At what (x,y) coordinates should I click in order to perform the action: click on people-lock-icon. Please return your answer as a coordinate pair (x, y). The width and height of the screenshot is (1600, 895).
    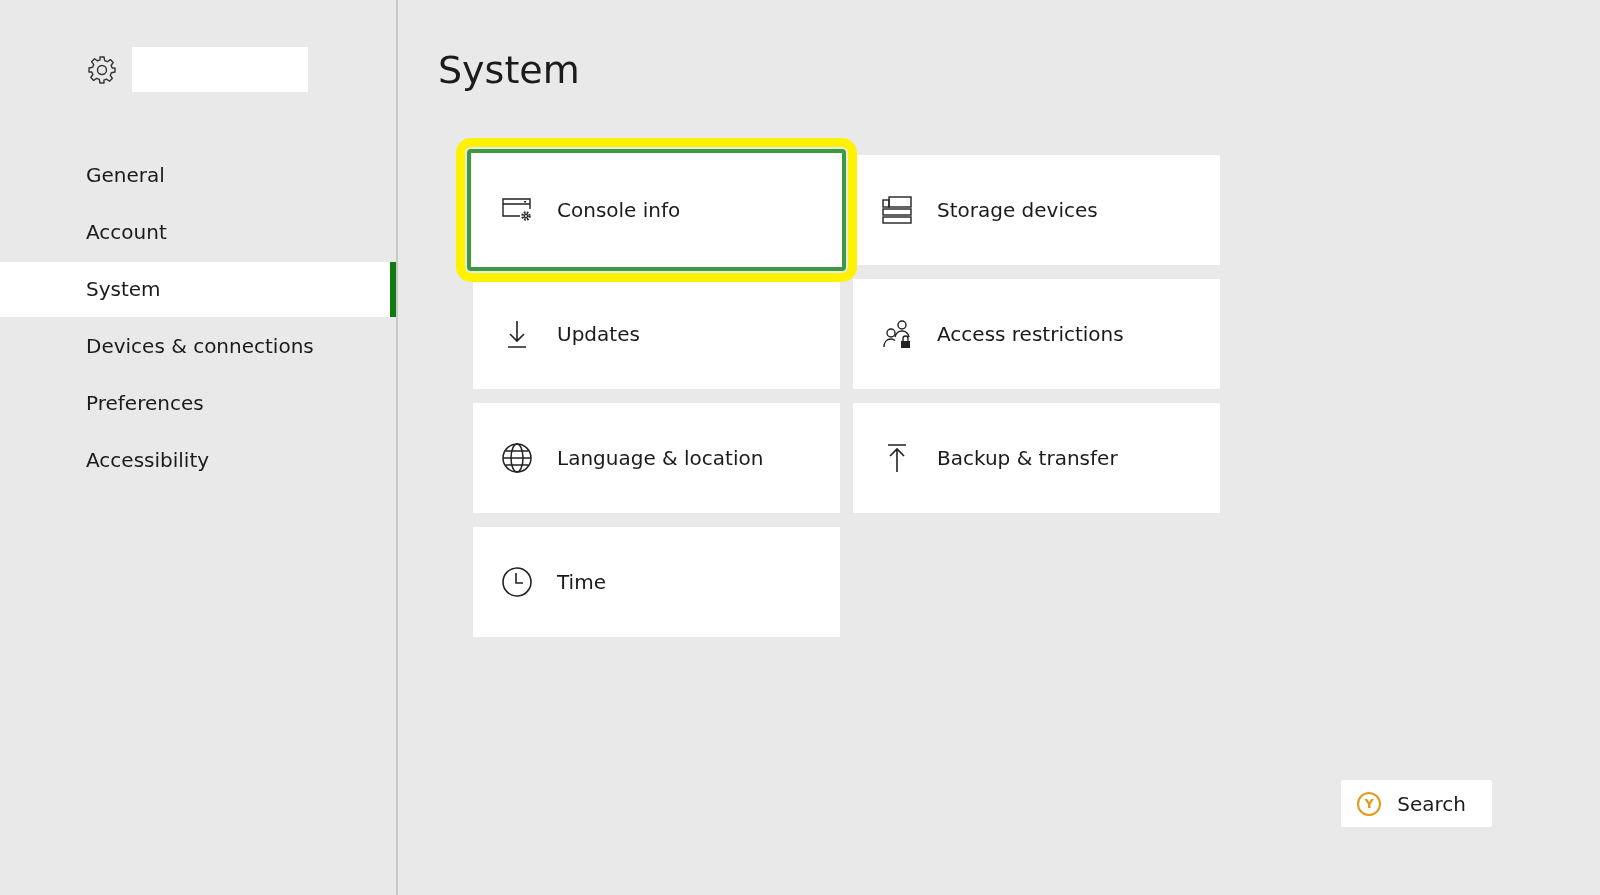
    Looking at the image, I should click on (897, 334).